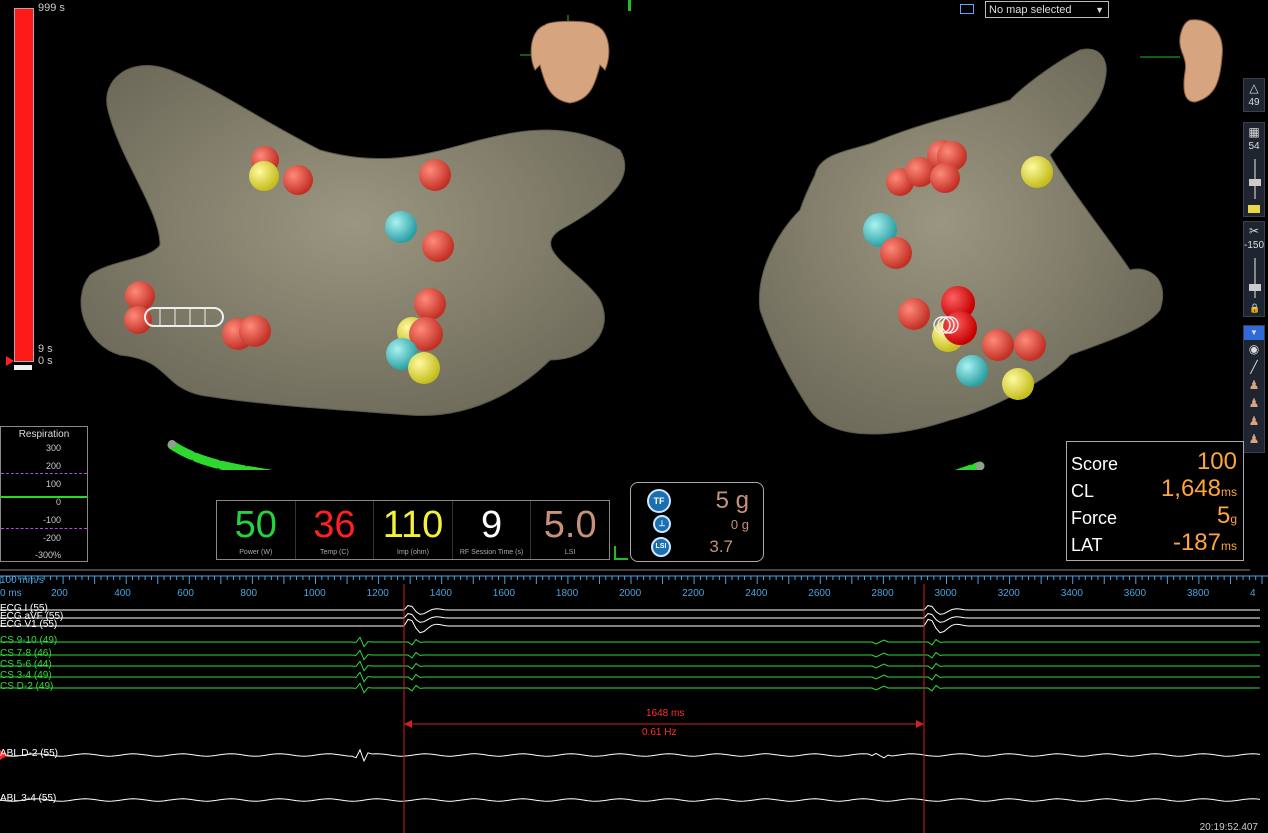 The height and width of the screenshot is (833, 1268). I want to click on impedance-cell: 110 Imp (ohm), so click(413, 530).